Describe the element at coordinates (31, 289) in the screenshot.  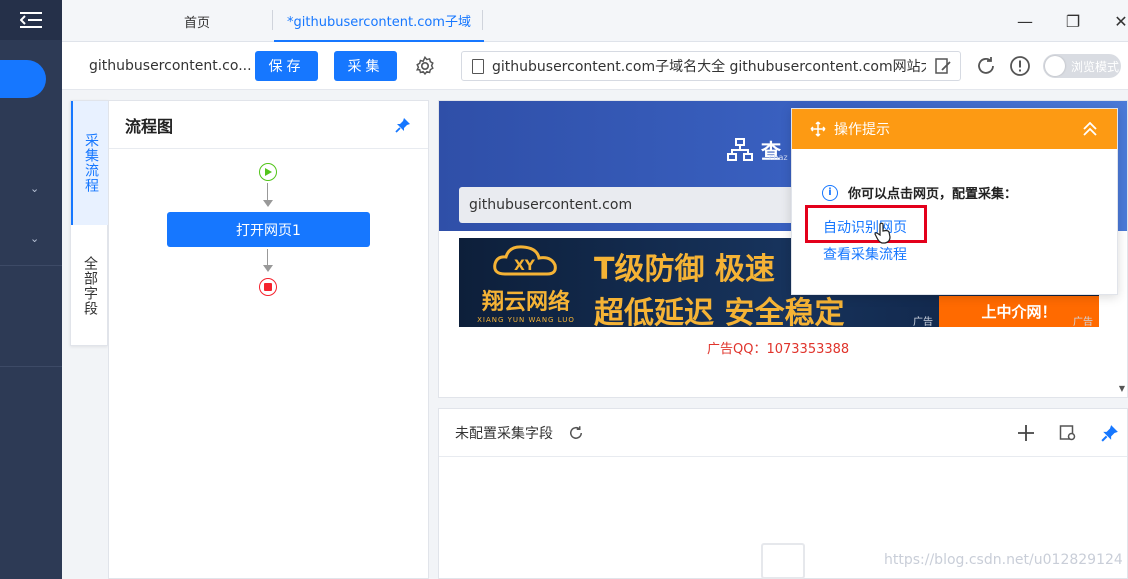
I see `left-nav-rail: ⌄ ⌄` at that location.